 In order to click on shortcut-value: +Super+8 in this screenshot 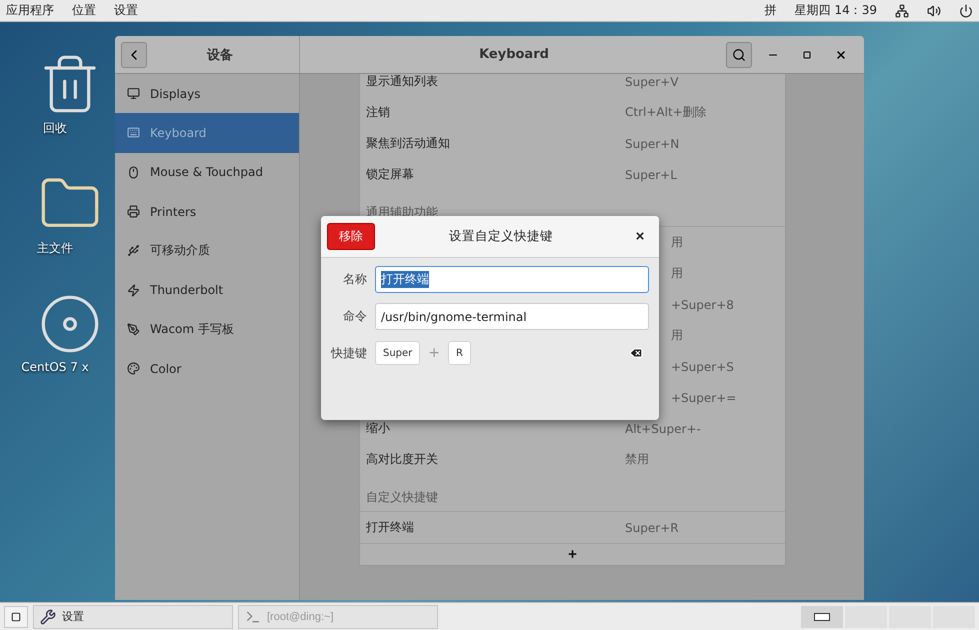, I will do `click(703, 305)`.